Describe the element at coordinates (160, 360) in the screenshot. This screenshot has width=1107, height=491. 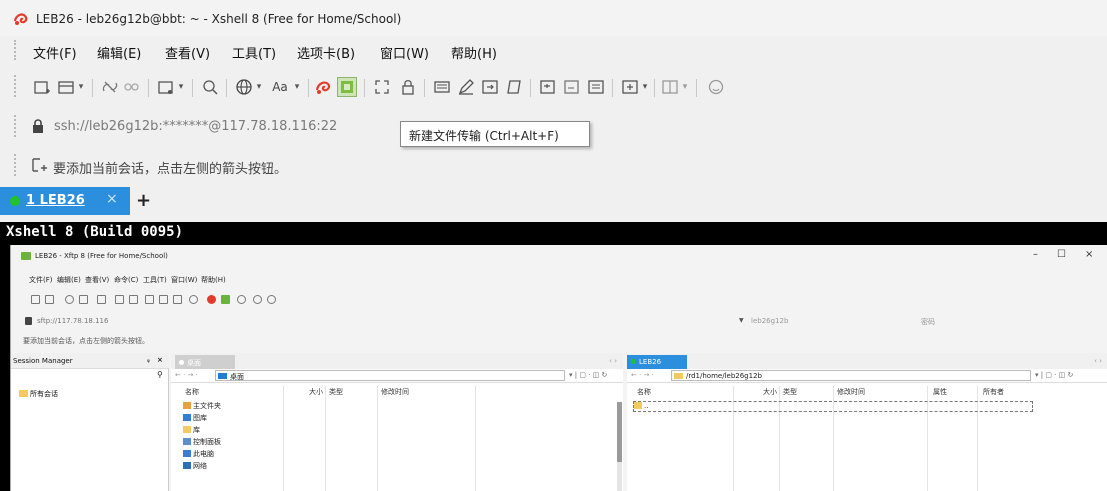
I see `close-icon: ×` at that location.